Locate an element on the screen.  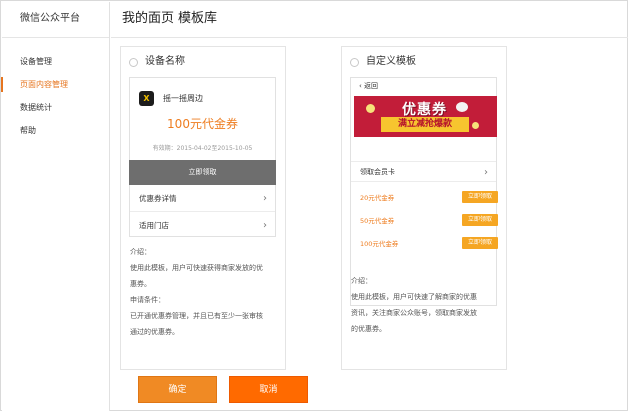
banner-subtitle: 满立减抢爆款 is located at coordinates (425, 124).